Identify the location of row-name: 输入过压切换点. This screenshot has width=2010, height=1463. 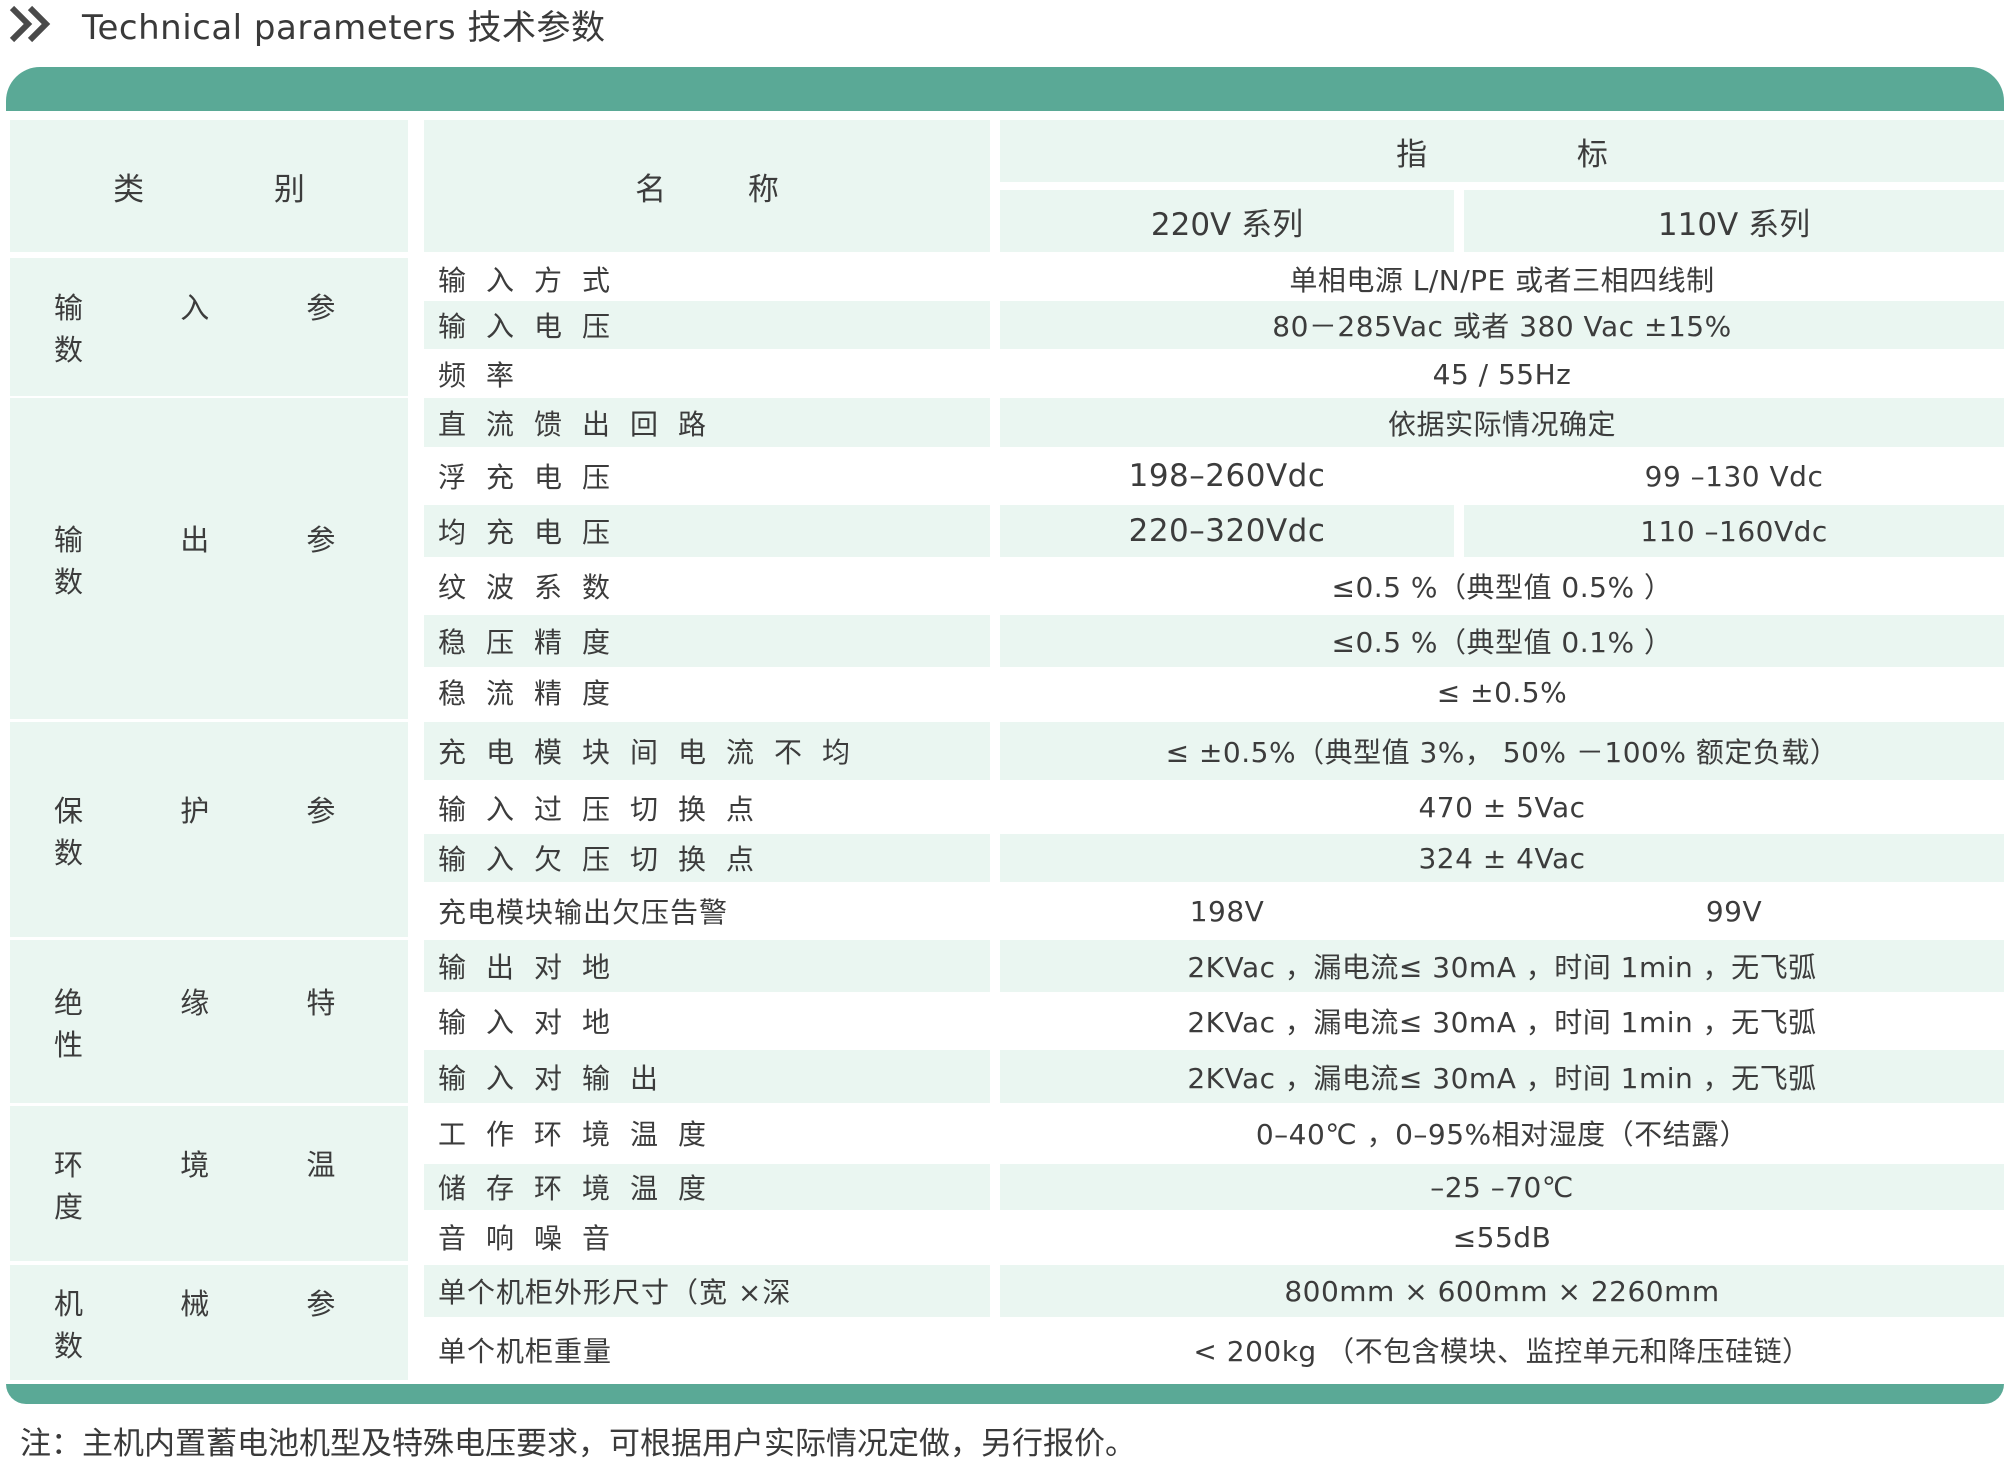
(606, 809).